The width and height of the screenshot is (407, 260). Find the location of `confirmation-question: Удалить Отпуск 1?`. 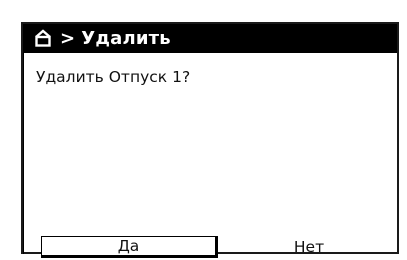

confirmation-question: Удалить Отпуск 1? is located at coordinates (113, 77).